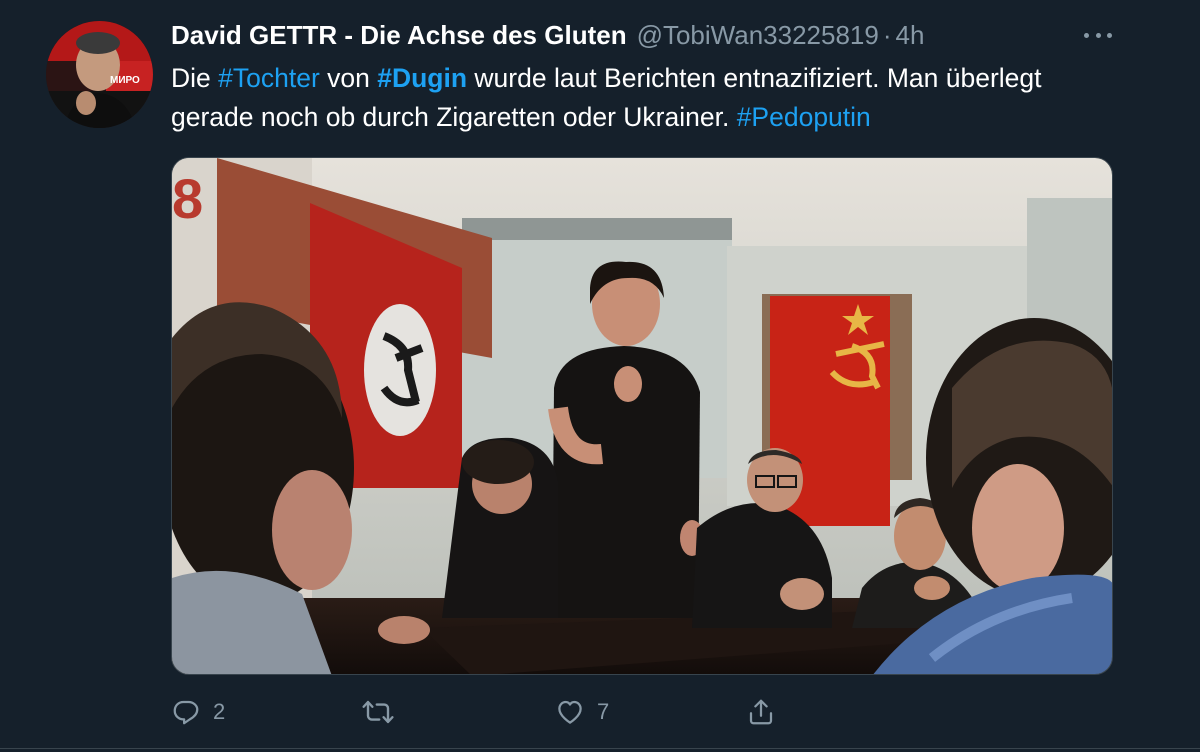 The image size is (1200, 752). I want to click on hashtag-pedoputin: #Pedoputin, so click(804, 117).